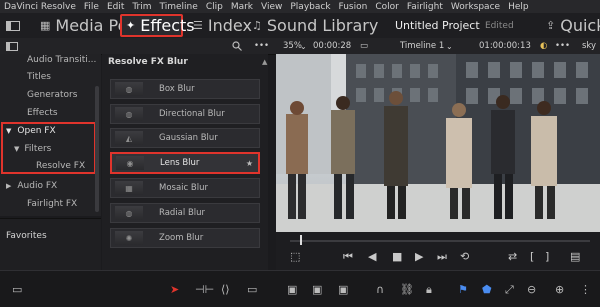  I want to click on project-title: Untitled Project, so click(437, 25).